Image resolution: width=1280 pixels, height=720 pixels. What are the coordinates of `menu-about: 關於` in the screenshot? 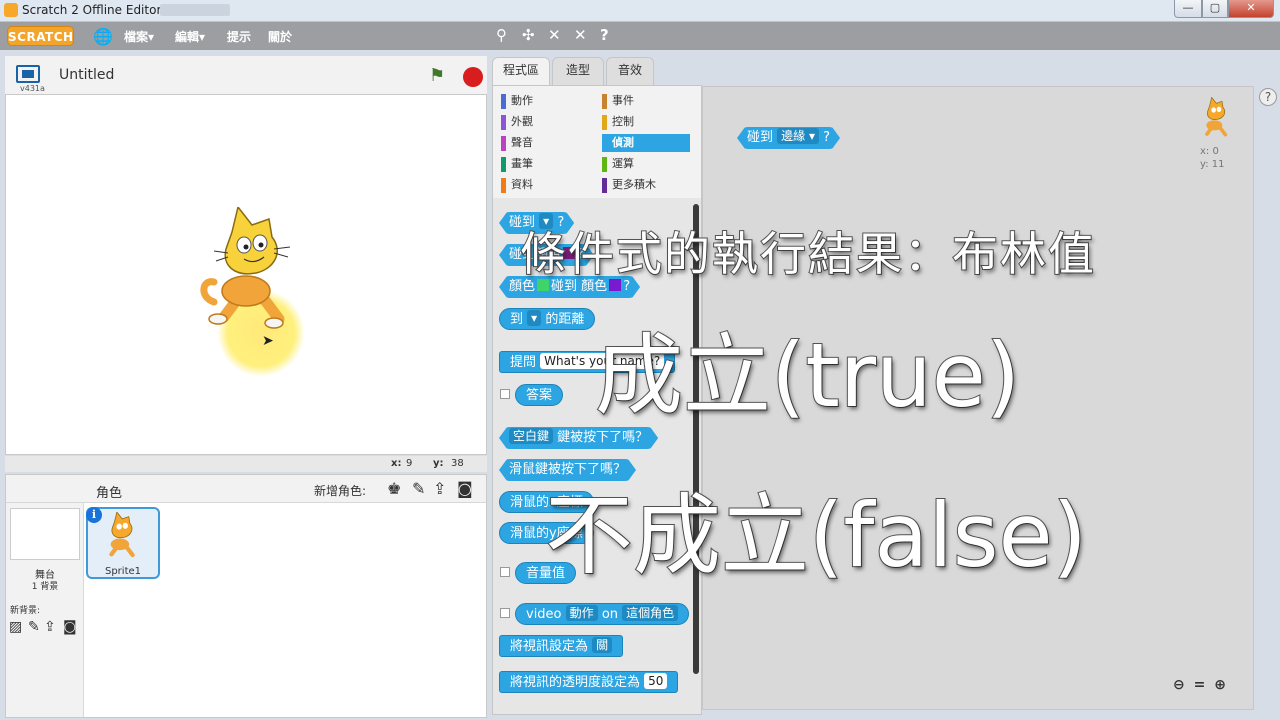 It's located at (280, 36).